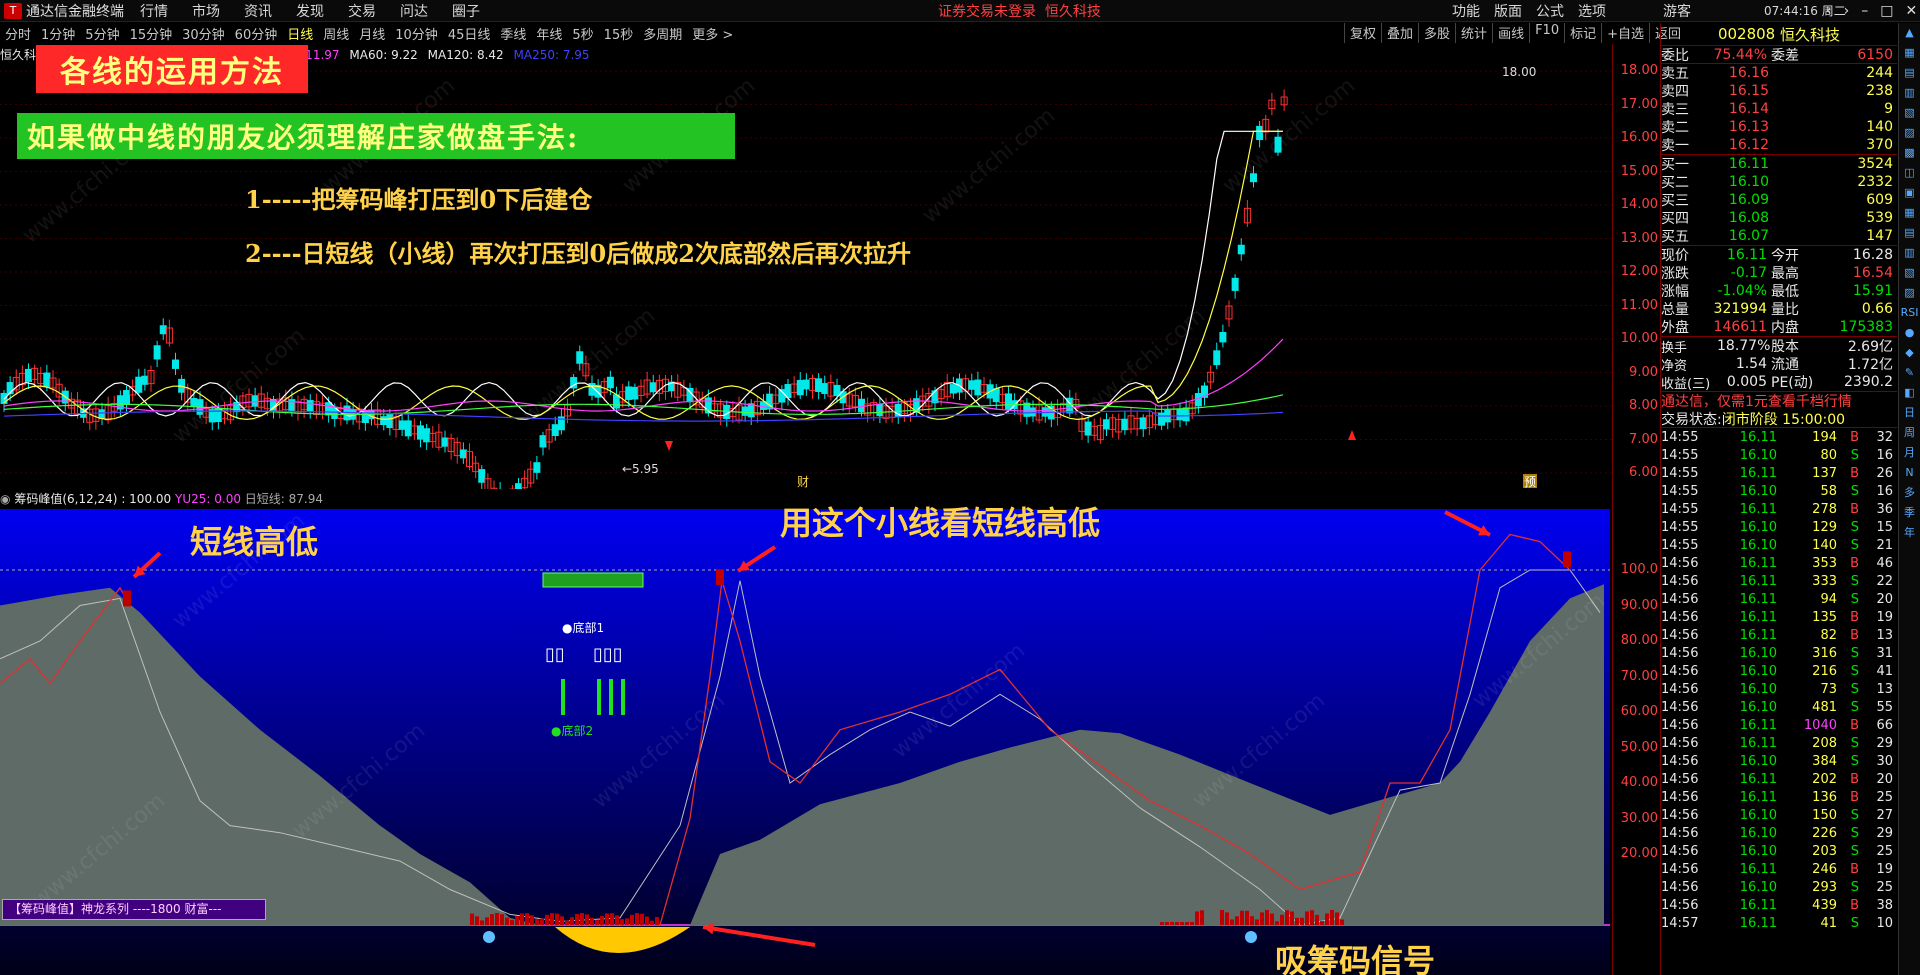 The width and height of the screenshot is (1920, 975). Describe the element at coordinates (1779, 218) in the screenshot. I see `buy-order-row: 买四 16.08 539` at that location.